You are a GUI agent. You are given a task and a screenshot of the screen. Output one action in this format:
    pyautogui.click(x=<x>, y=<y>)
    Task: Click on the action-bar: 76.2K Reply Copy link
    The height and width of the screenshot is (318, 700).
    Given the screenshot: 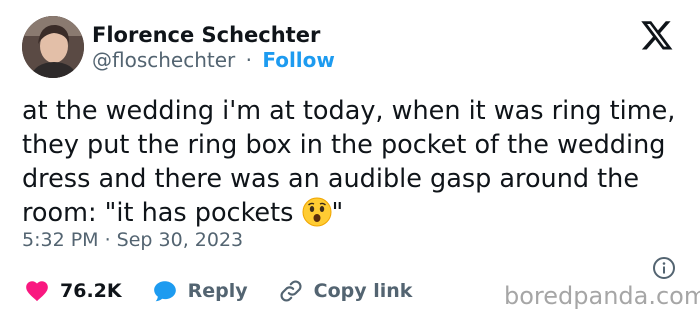 What is the action you would take?
    pyautogui.click(x=233, y=291)
    